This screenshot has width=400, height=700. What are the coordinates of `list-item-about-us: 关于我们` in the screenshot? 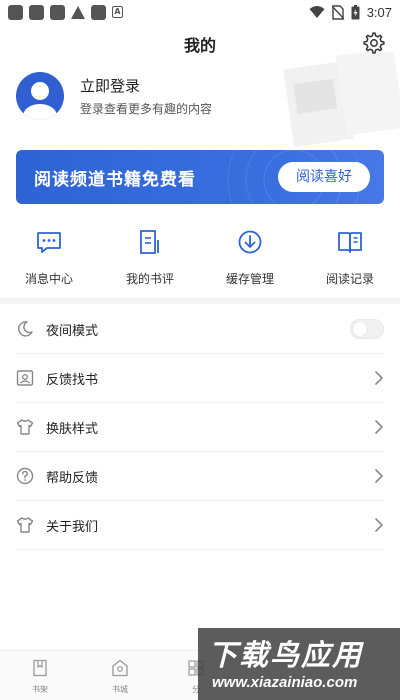 It's located at (200, 525).